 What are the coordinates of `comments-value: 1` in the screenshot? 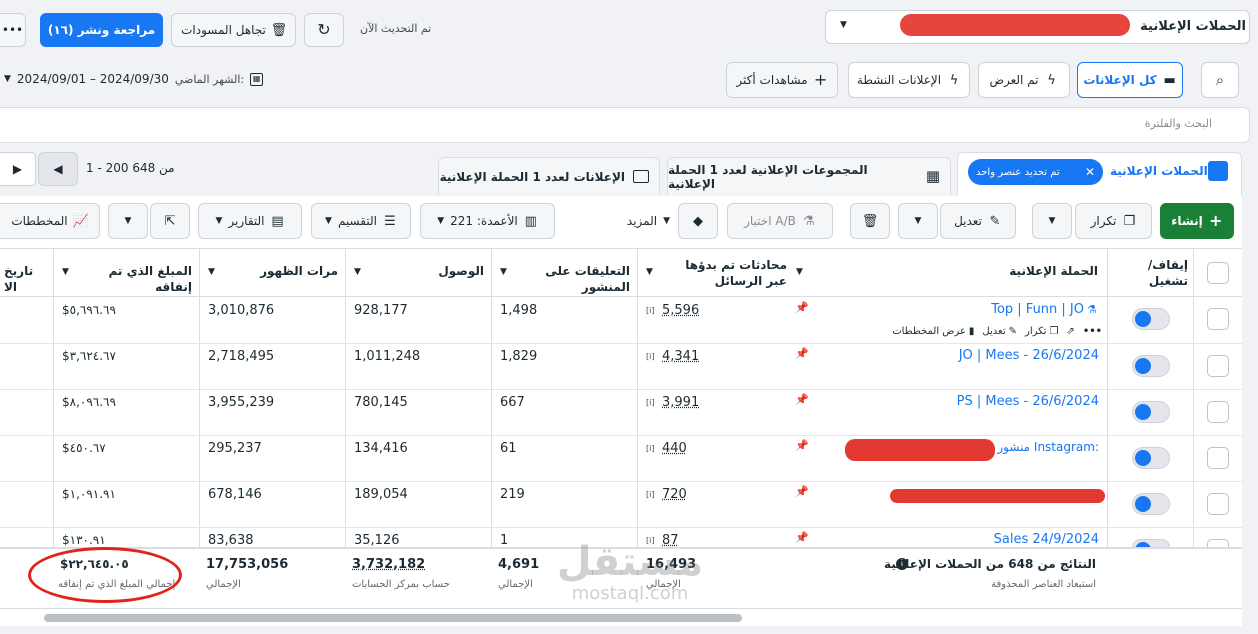 It's located at (504, 540).